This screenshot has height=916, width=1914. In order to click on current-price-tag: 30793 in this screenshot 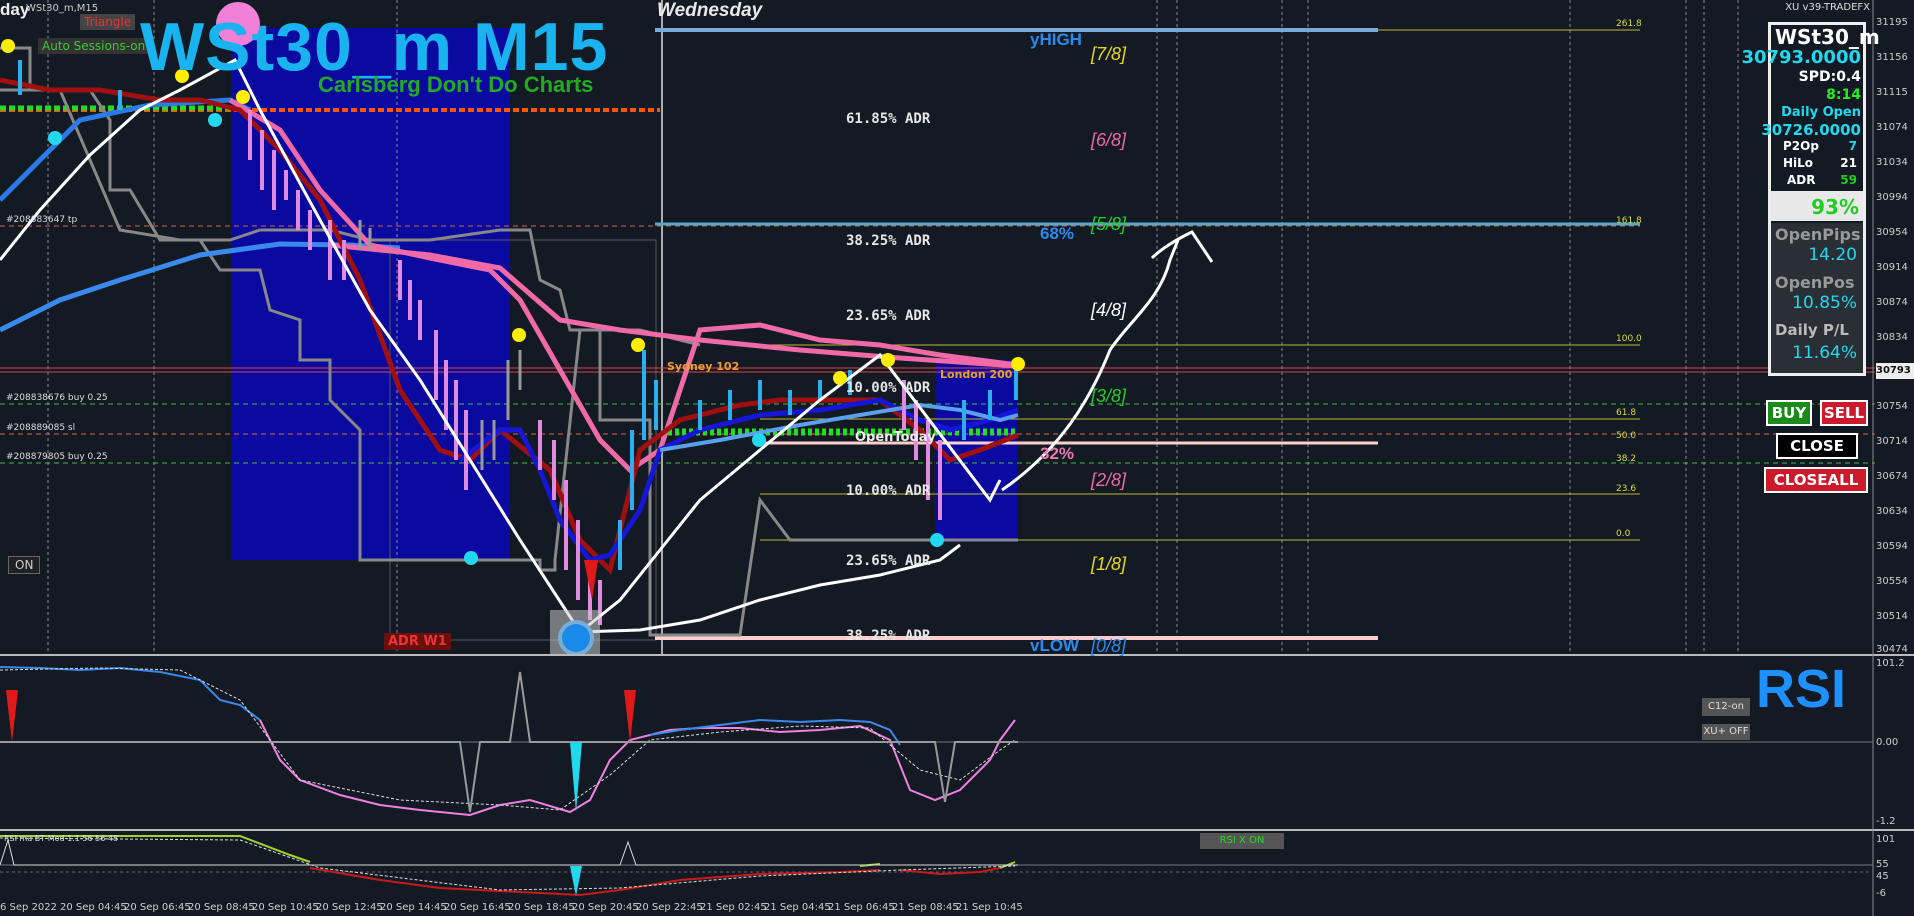, I will do `click(1893, 370)`.